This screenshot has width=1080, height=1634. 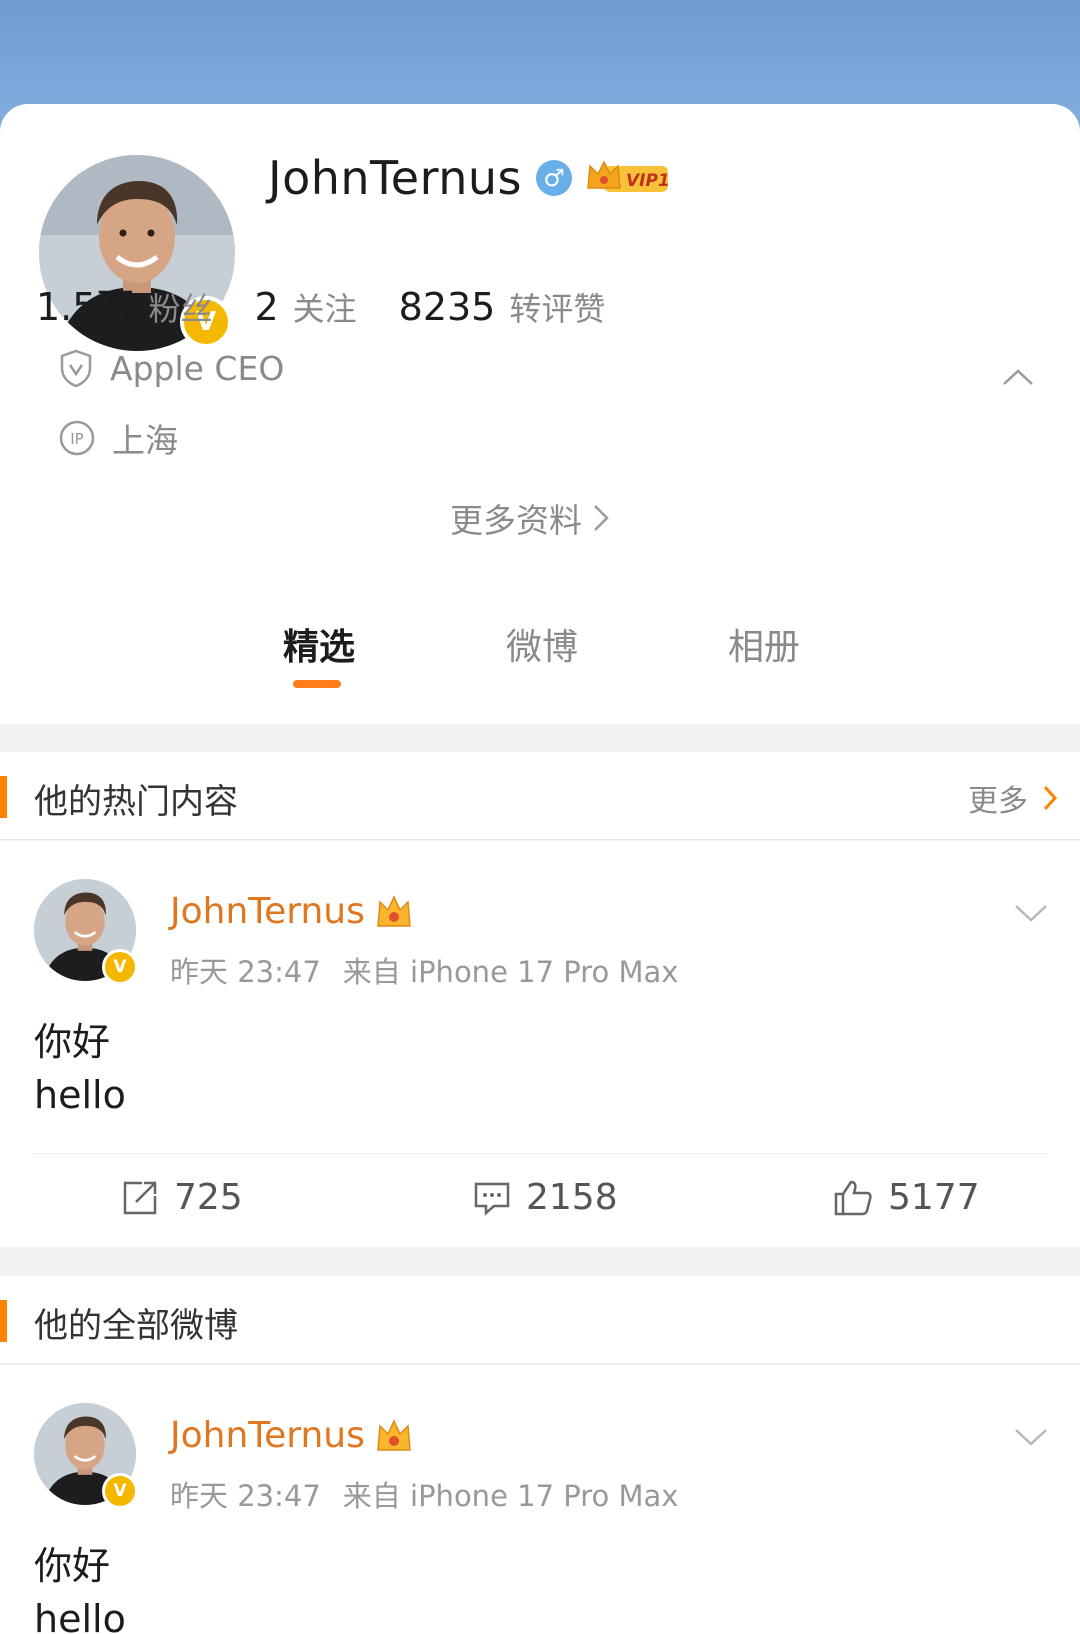 I want to click on profile-stats: 1.5万 粉丝 2 关注 8235 转评赞, so click(x=341, y=303).